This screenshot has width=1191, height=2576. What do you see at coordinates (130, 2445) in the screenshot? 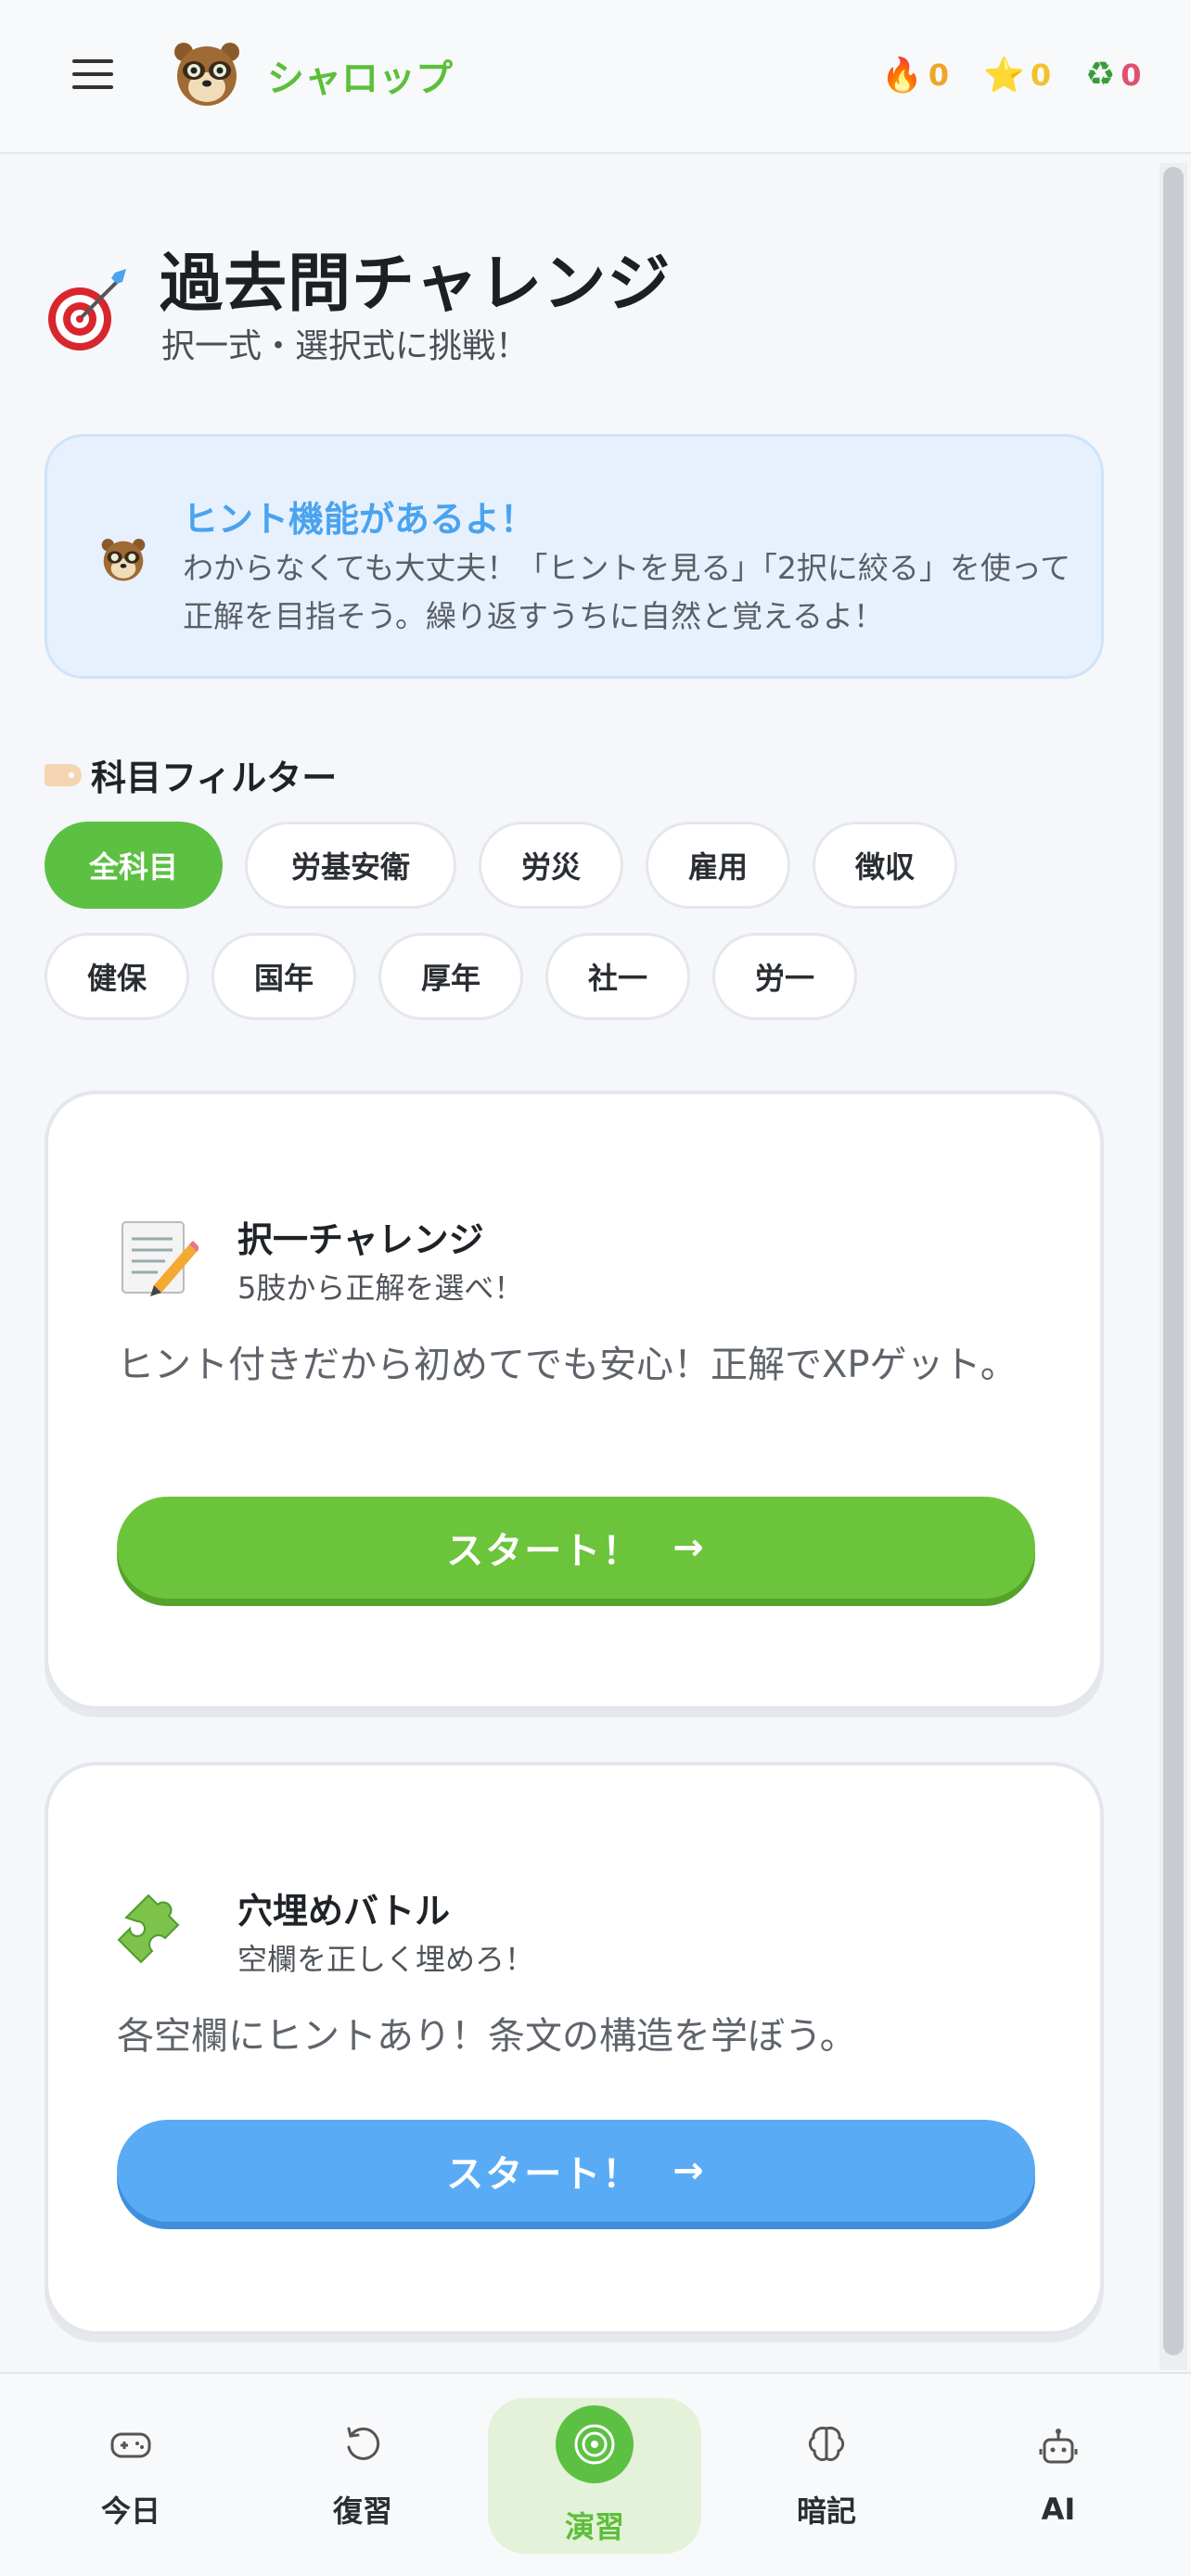
I see `gamepad-icon` at bounding box center [130, 2445].